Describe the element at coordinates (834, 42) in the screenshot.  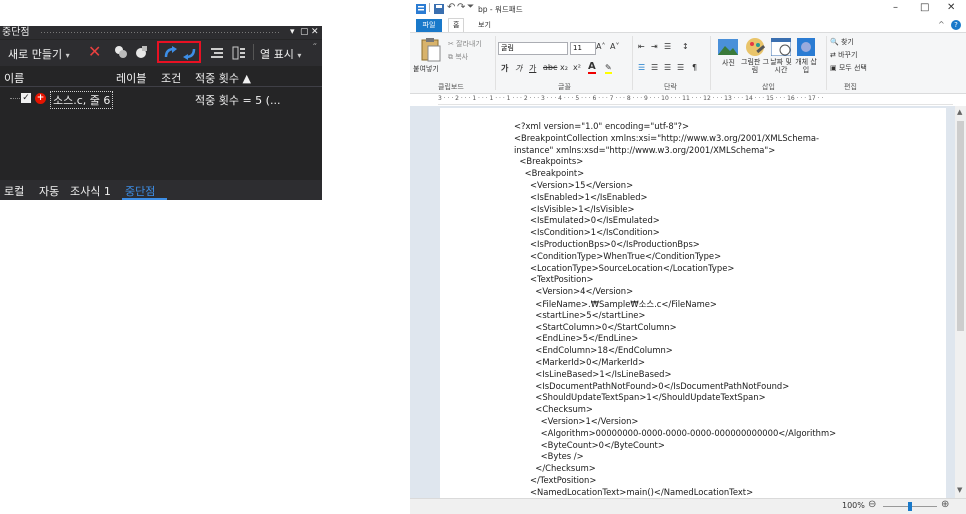
I see `binoculars-icon: 🔍` at that location.